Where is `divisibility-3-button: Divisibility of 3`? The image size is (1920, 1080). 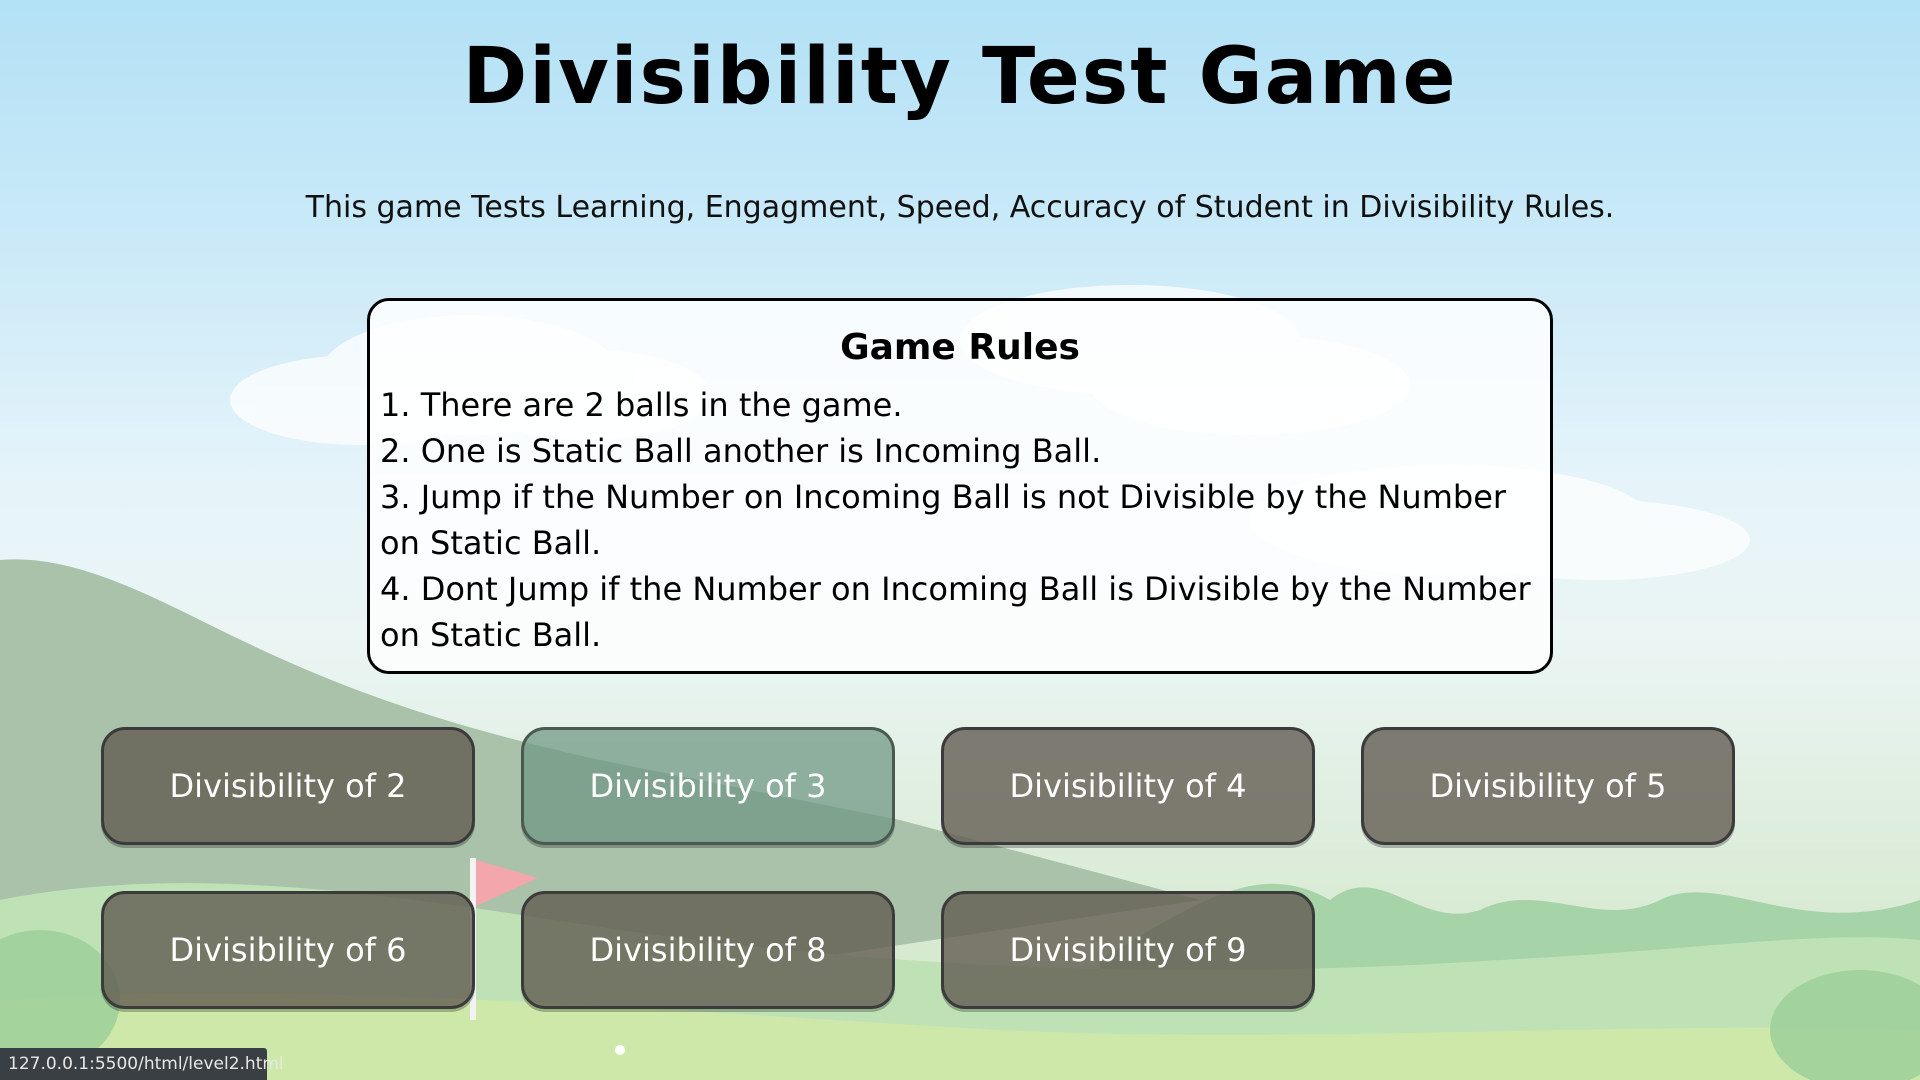
divisibility-3-button: Divisibility of 3 is located at coordinates (708, 786).